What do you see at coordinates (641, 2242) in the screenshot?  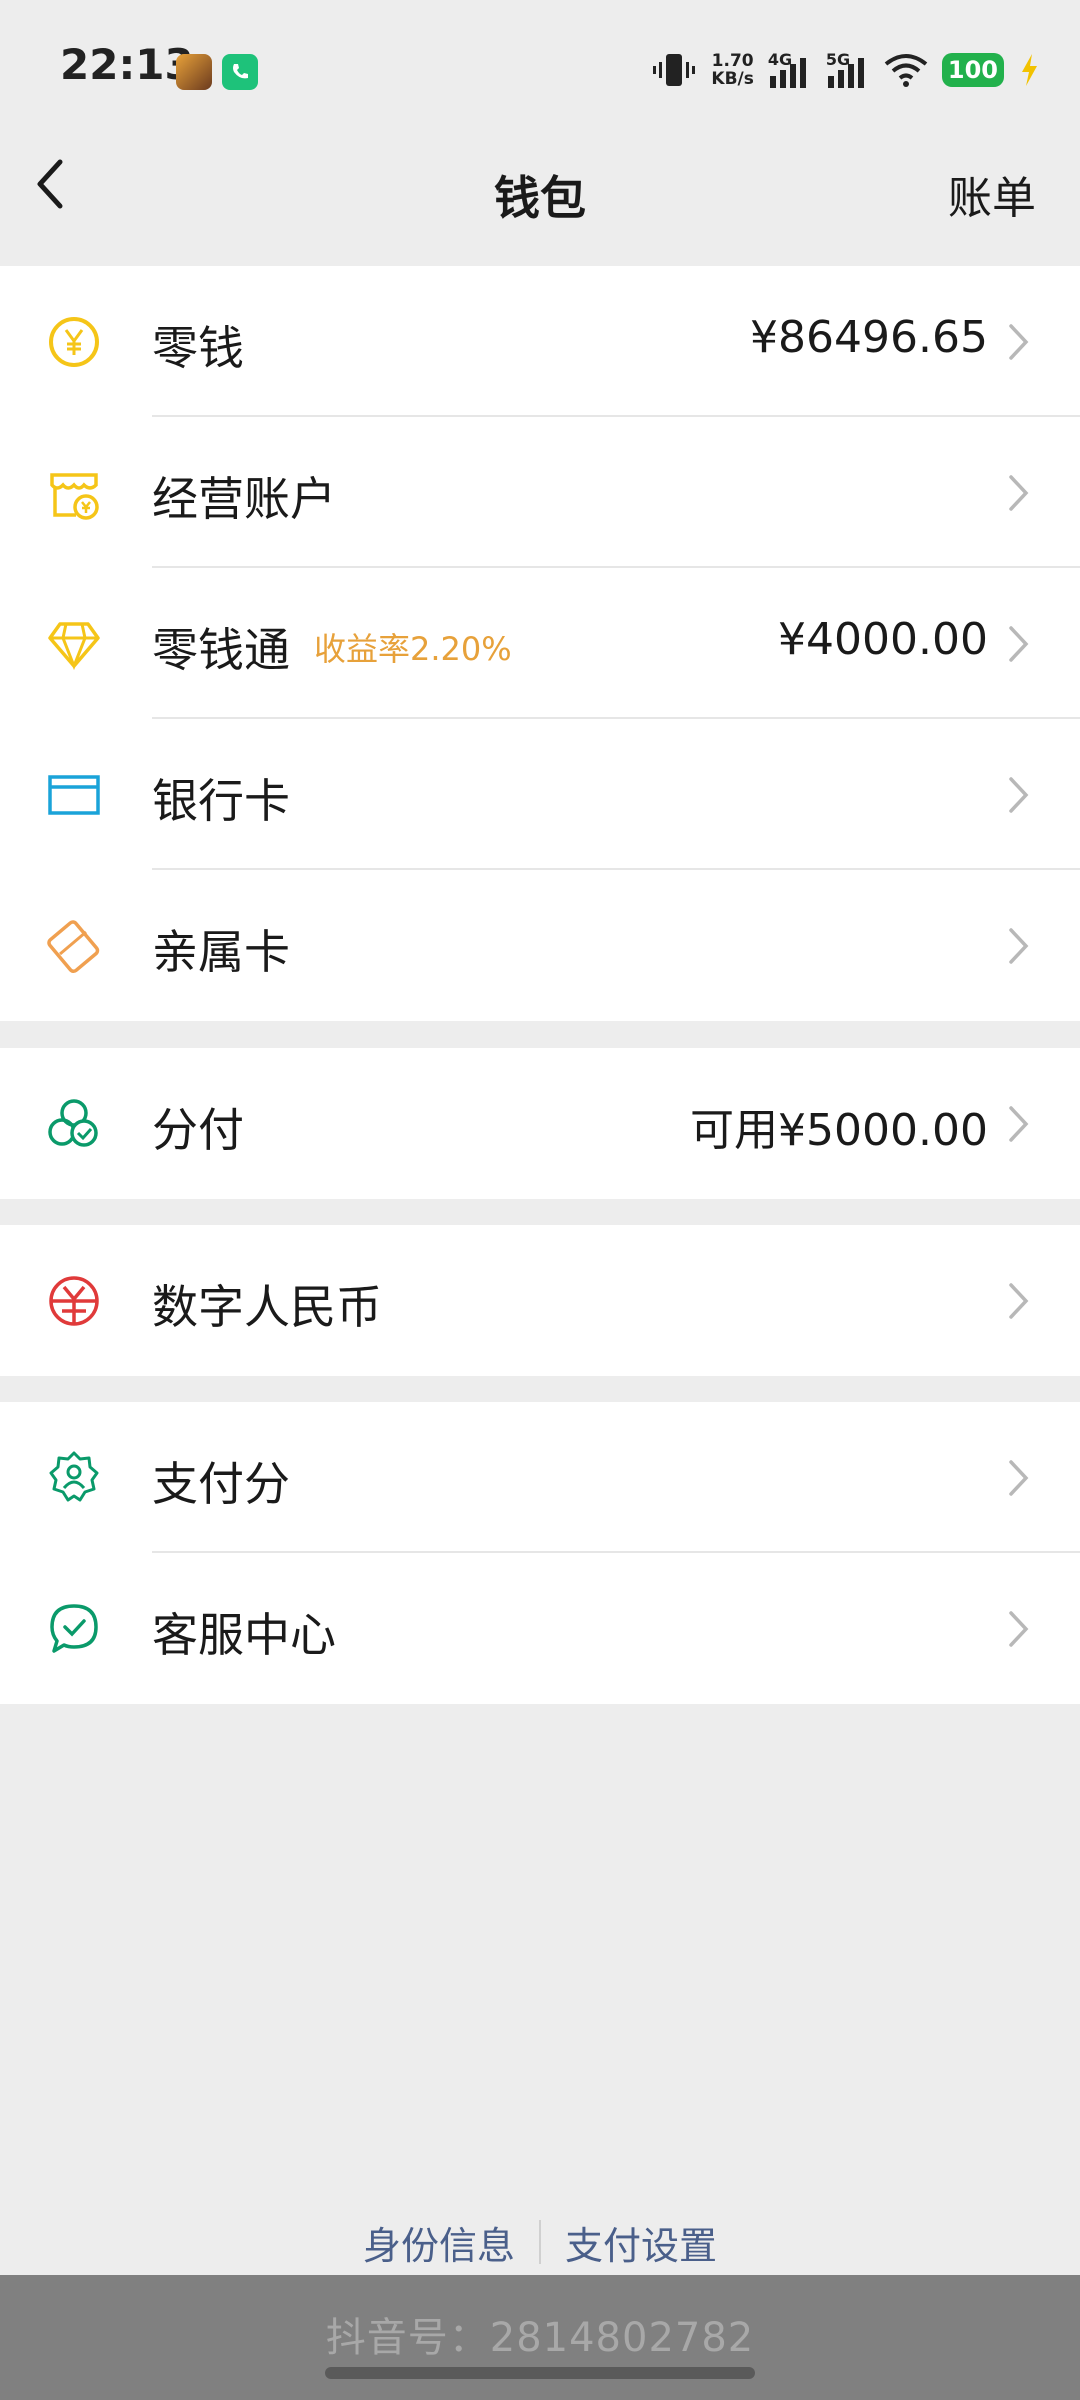 I see `payment-settings-link: 支付设置` at bounding box center [641, 2242].